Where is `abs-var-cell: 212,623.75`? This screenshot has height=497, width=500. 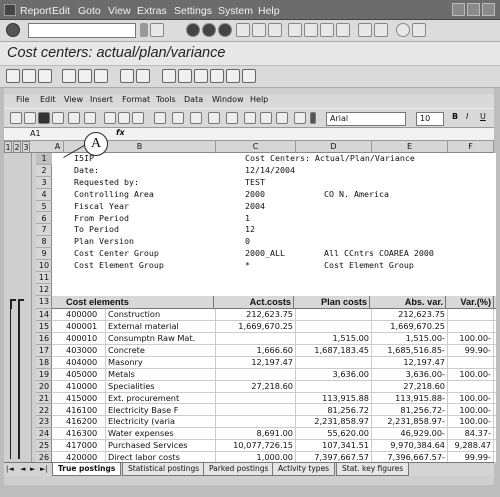
abs-var-cell: 212,623.75 is located at coordinates (410, 315).